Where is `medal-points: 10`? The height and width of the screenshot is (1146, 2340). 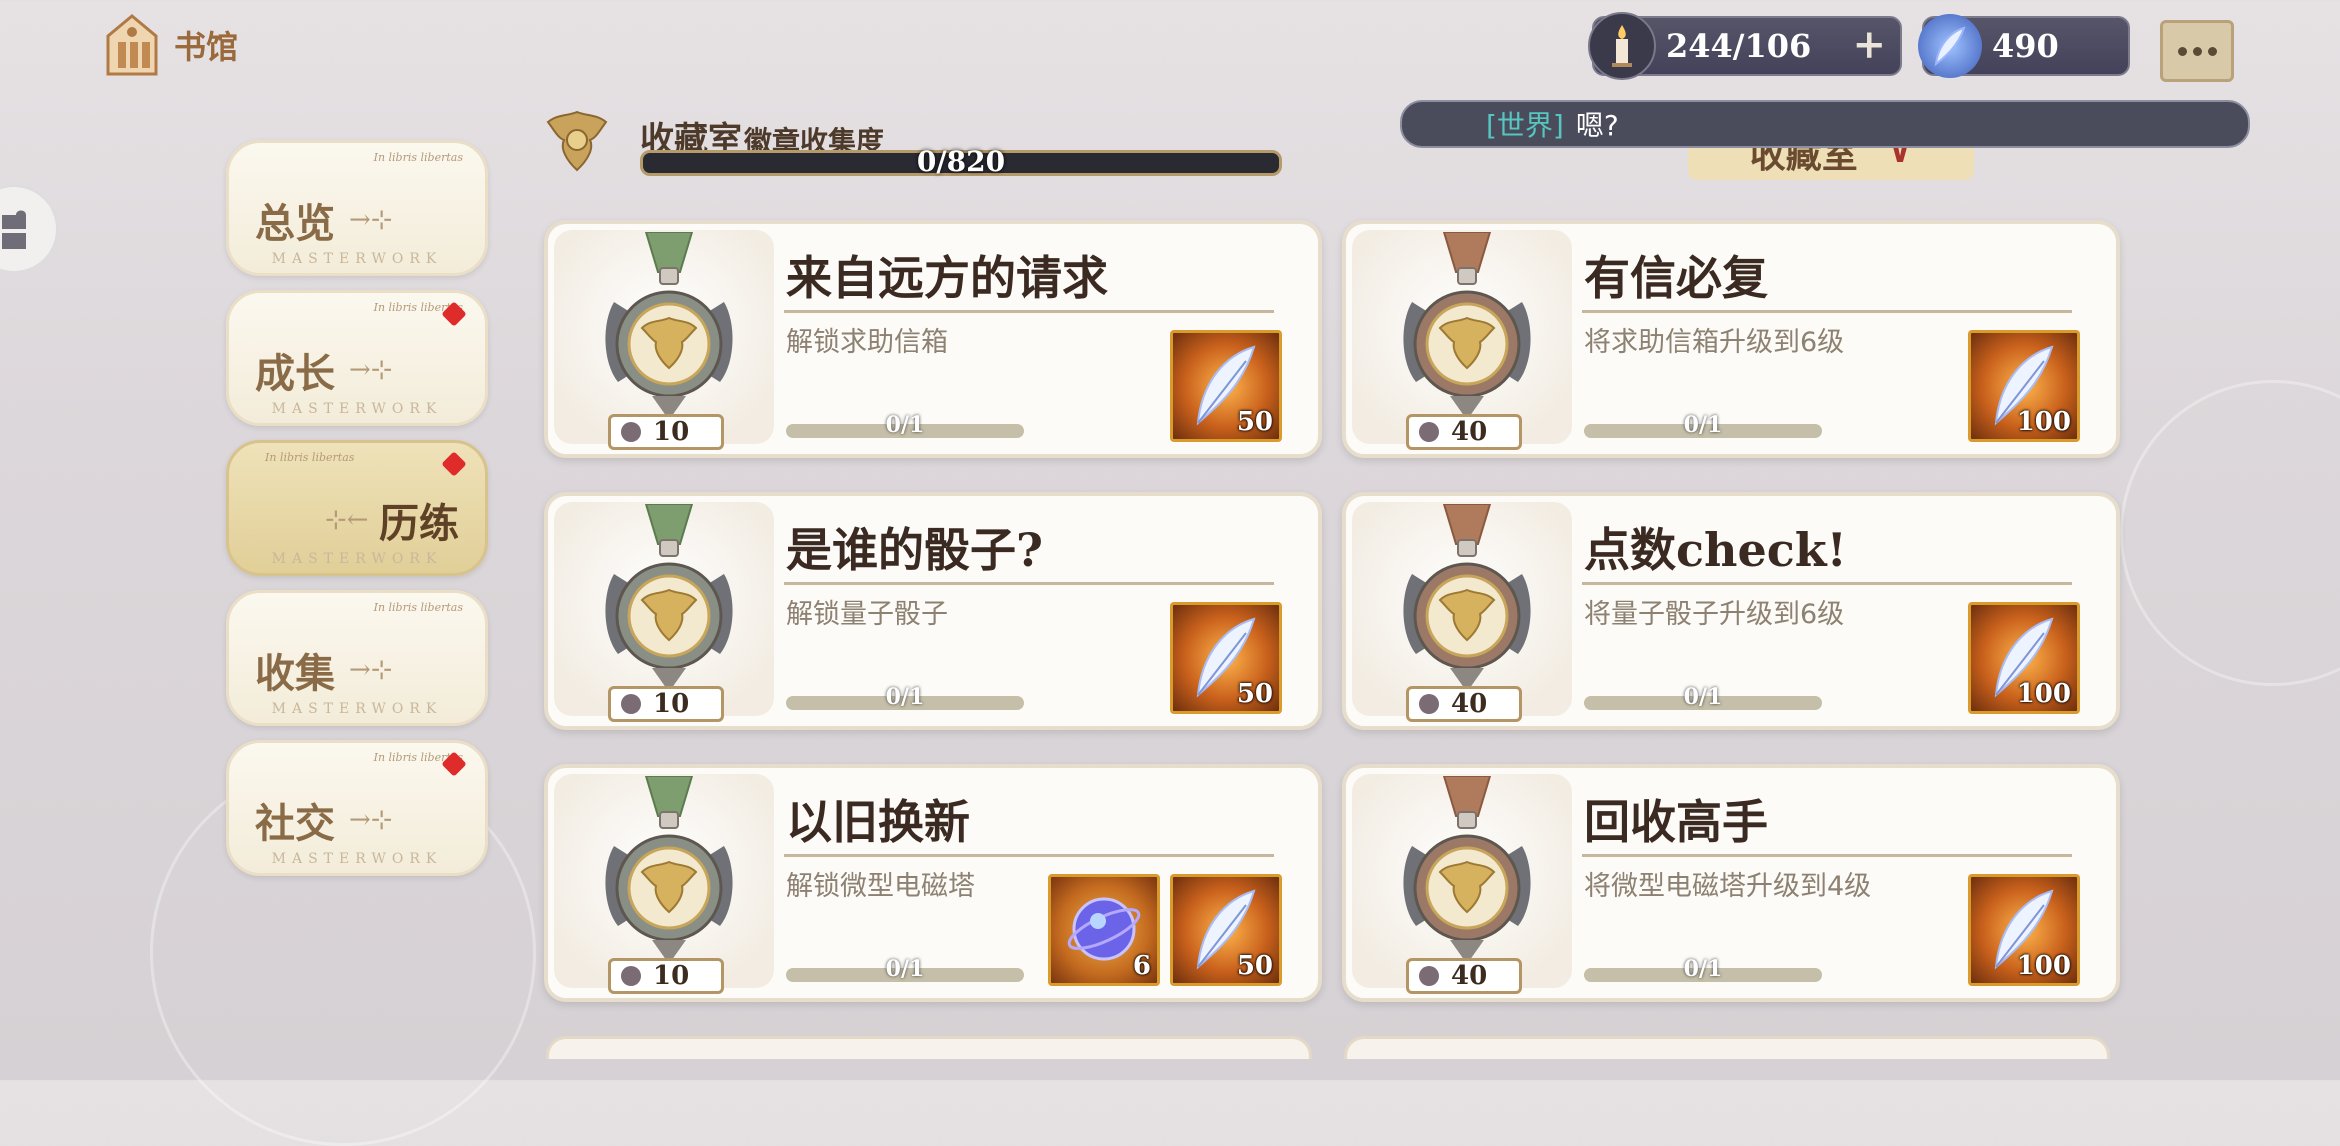 medal-points: 10 is located at coordinates (666, 976).